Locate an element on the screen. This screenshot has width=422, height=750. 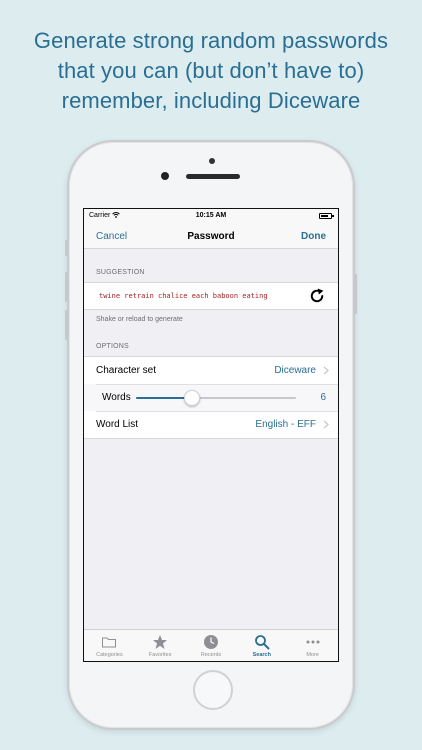
more-icon is located at coordinates (313, 642).